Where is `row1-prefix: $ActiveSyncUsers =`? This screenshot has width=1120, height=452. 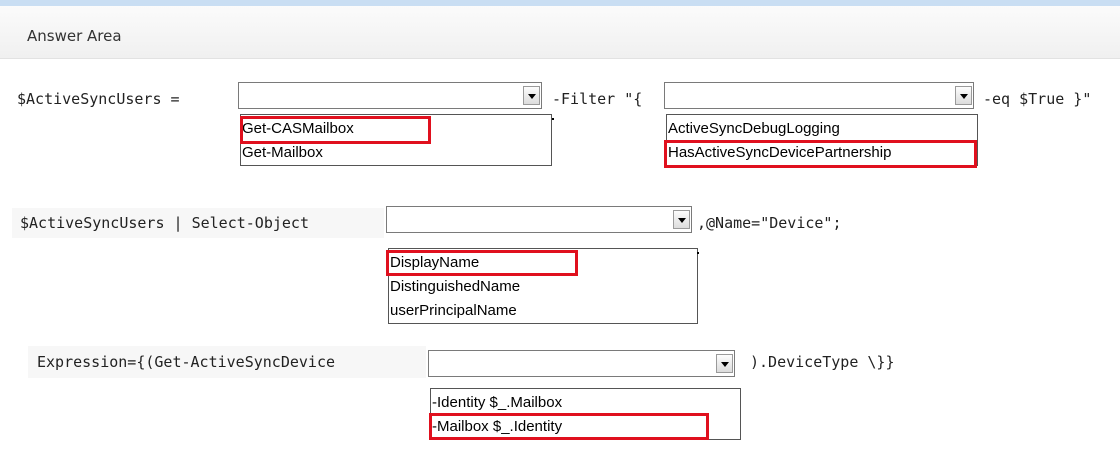 row1-prefix: $ActiveSyncUsers = is located at coordinates (98, 99).